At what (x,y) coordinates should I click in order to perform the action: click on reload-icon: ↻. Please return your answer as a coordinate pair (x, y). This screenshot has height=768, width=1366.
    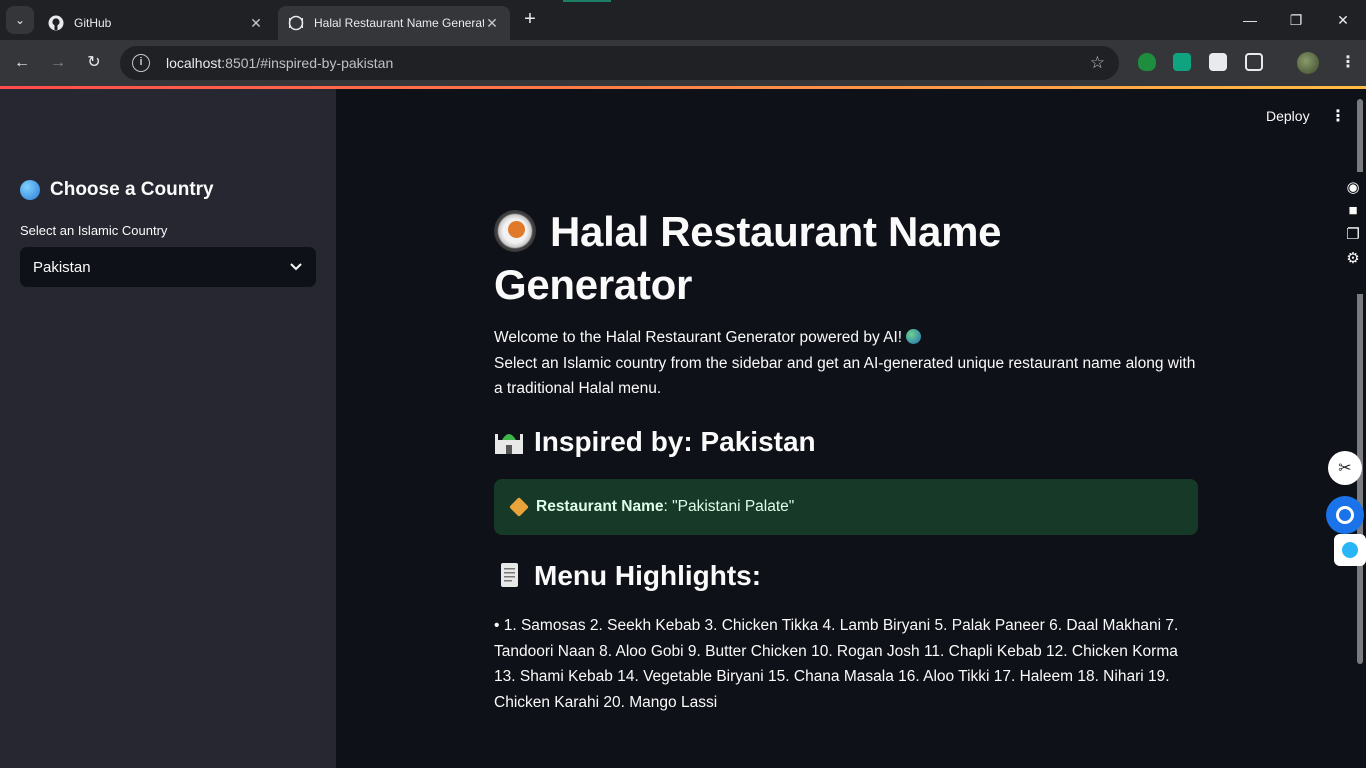
    Looking at the image, I should click on (94, 63).